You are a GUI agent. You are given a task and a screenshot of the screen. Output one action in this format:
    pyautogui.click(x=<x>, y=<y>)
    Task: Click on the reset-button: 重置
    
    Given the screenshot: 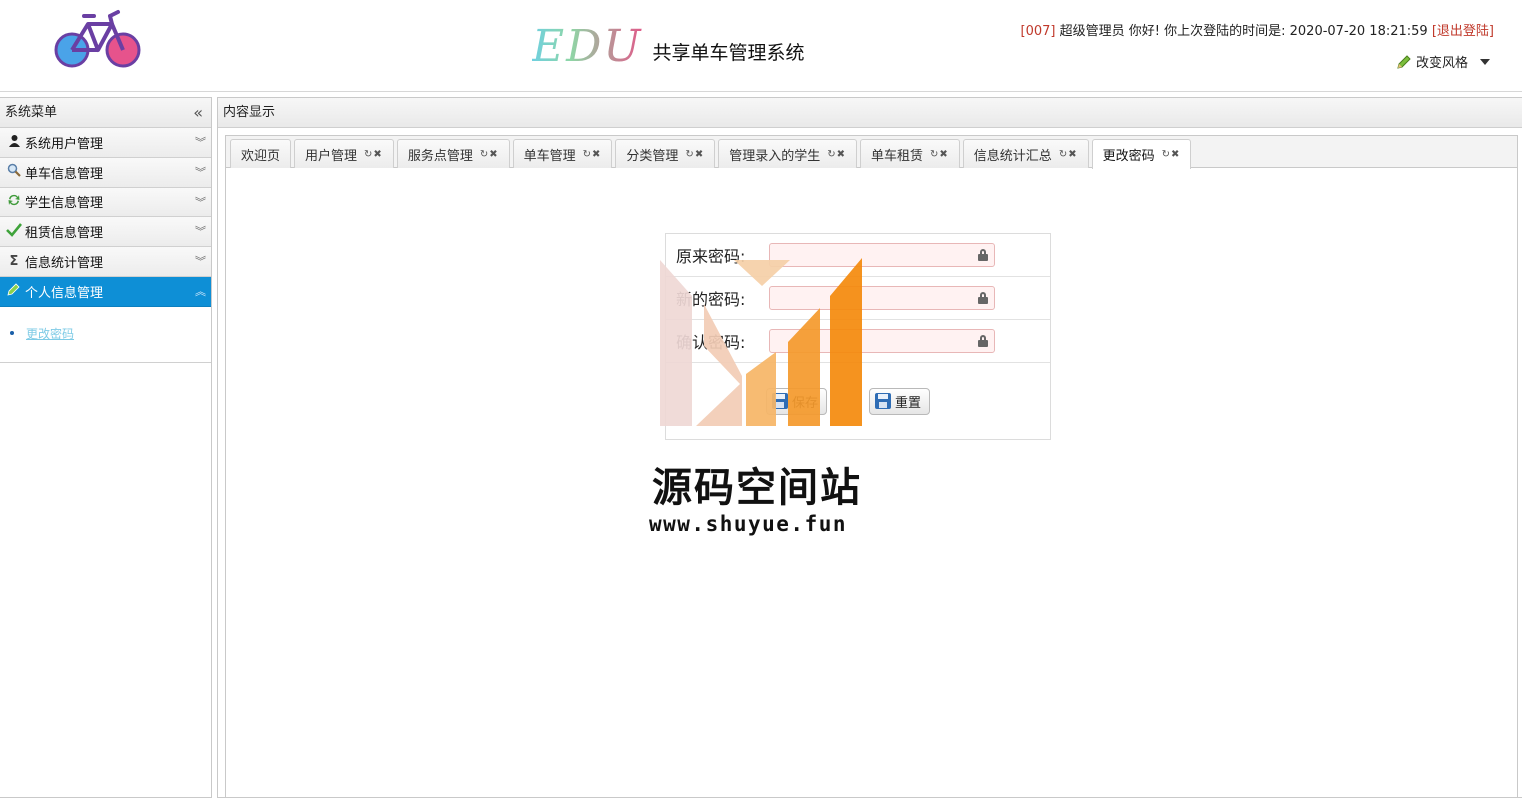 What is the action you would take?
    pyautogui.click(x=900, y=401)
    